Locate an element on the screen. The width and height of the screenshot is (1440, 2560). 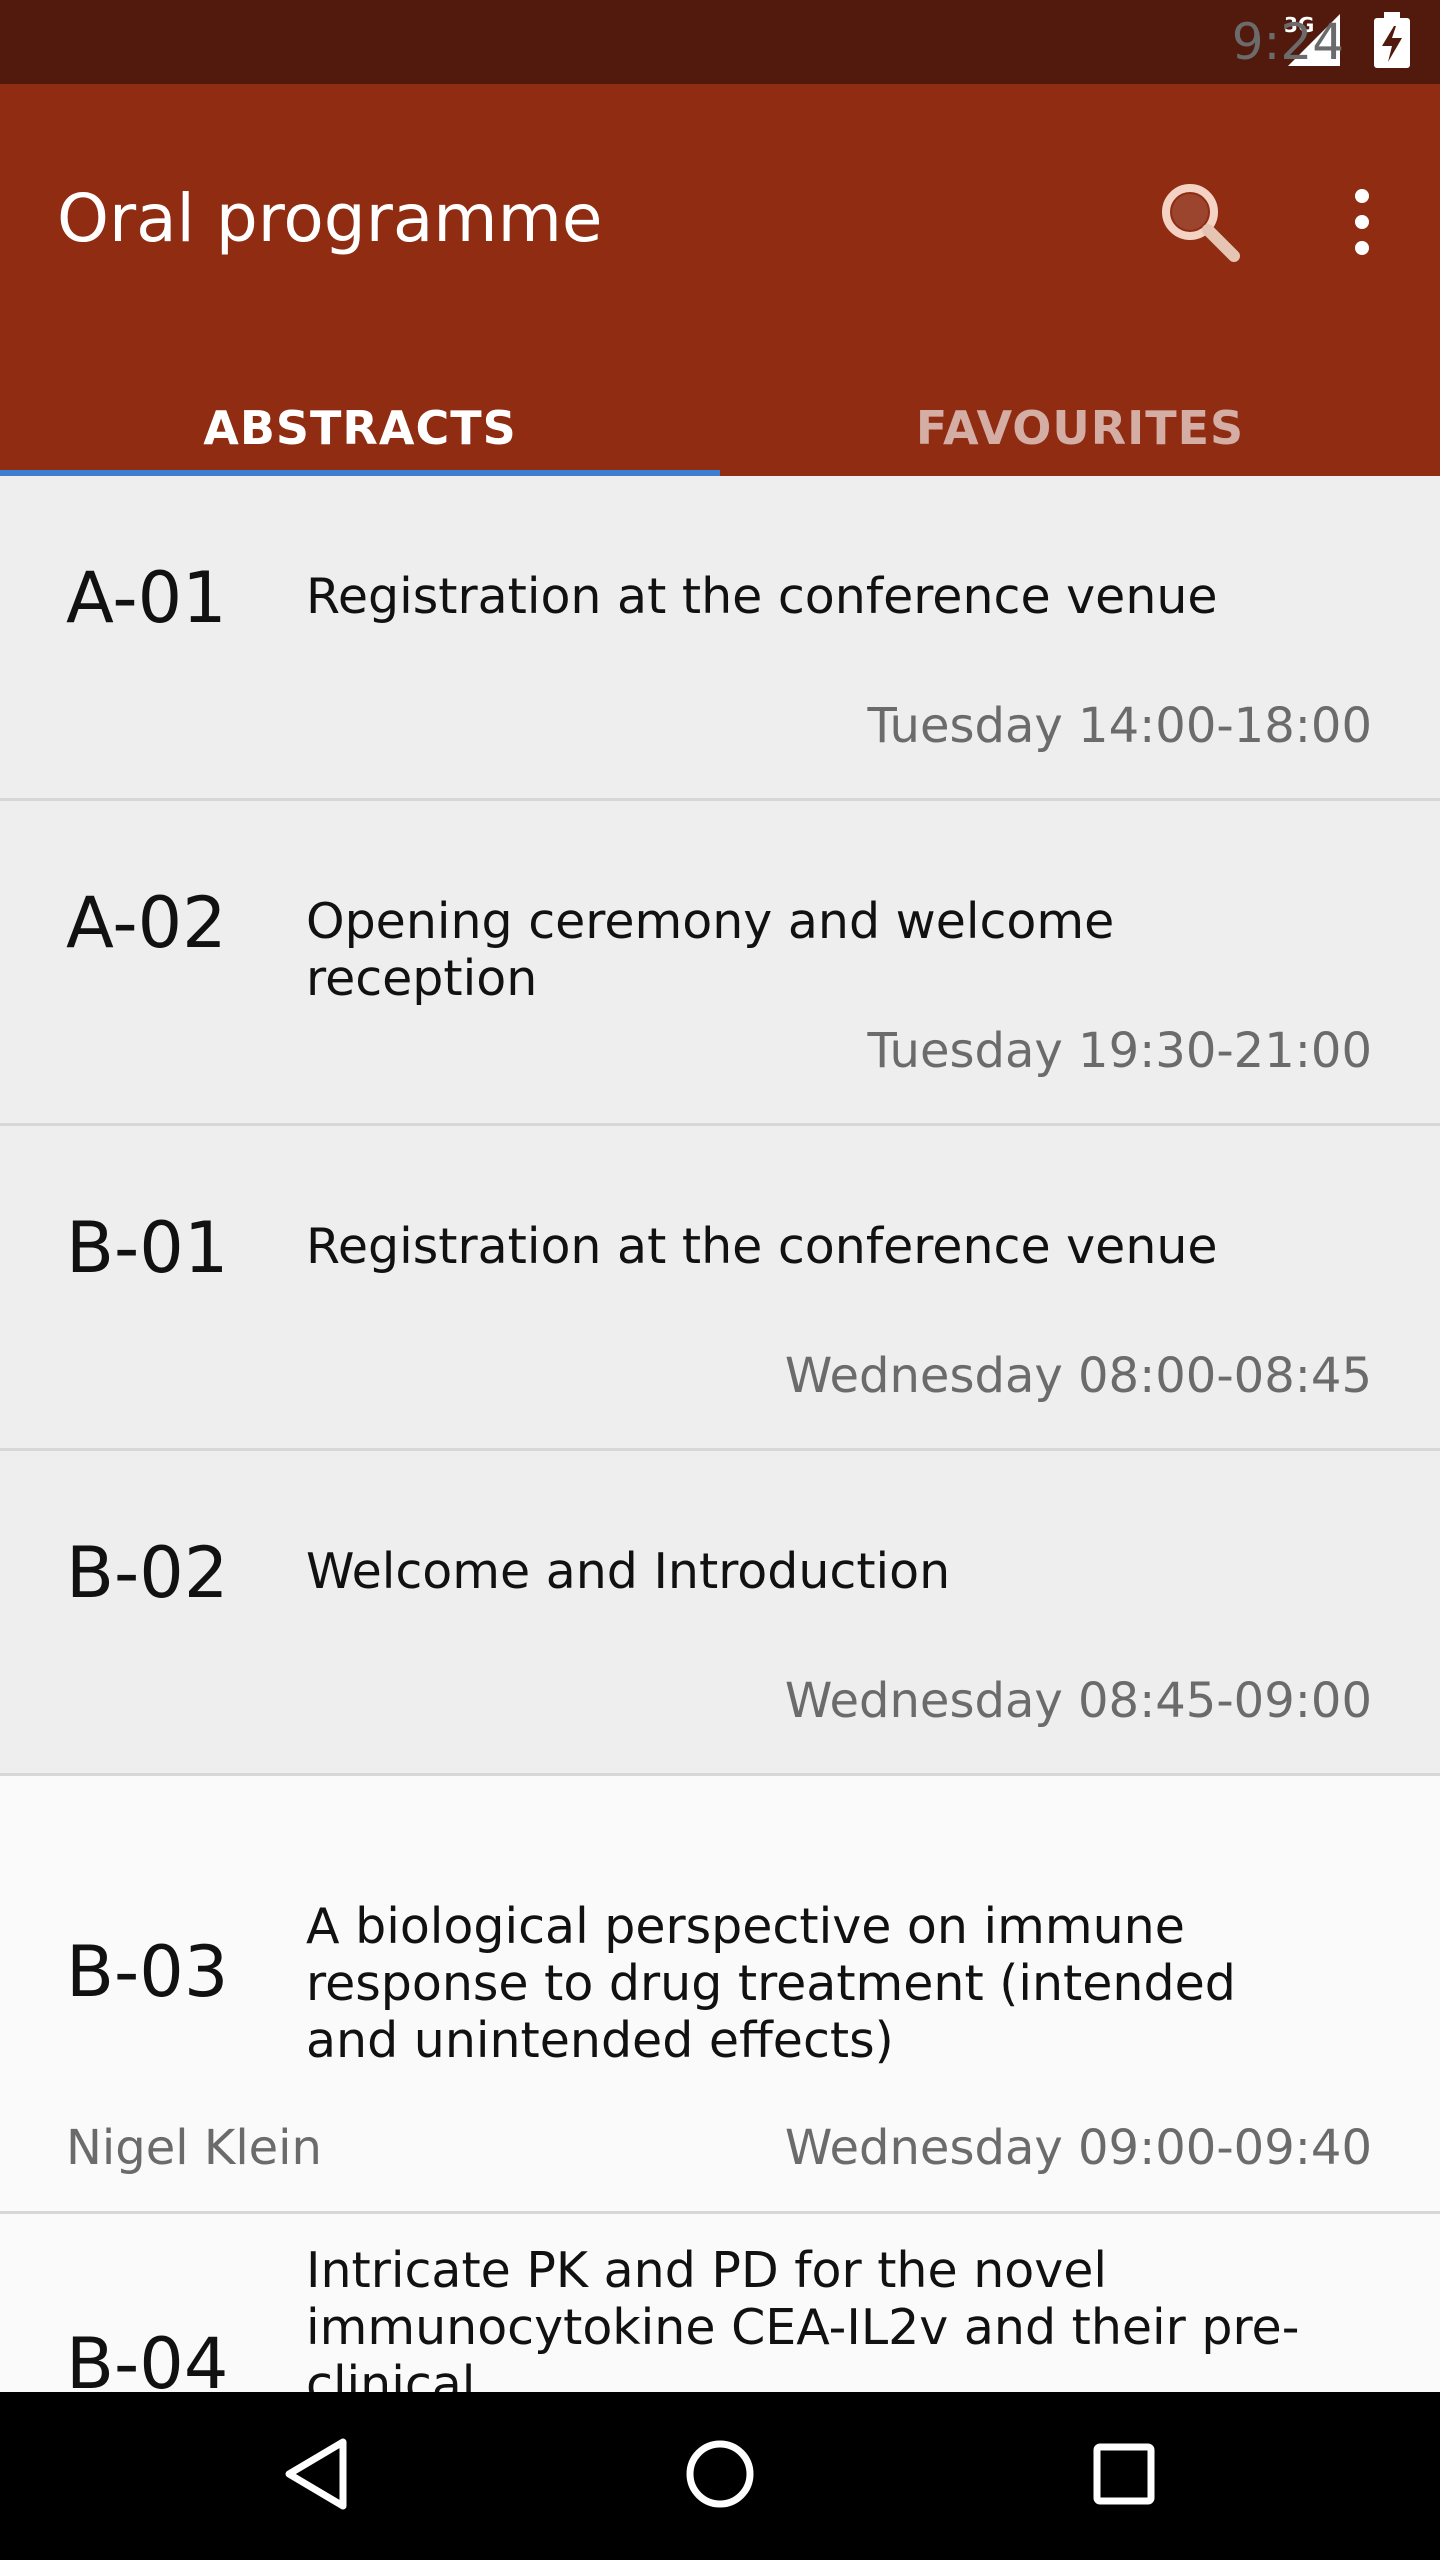
session-title: Opening ceremony and welcome reception is located at coordinates (710, 950).